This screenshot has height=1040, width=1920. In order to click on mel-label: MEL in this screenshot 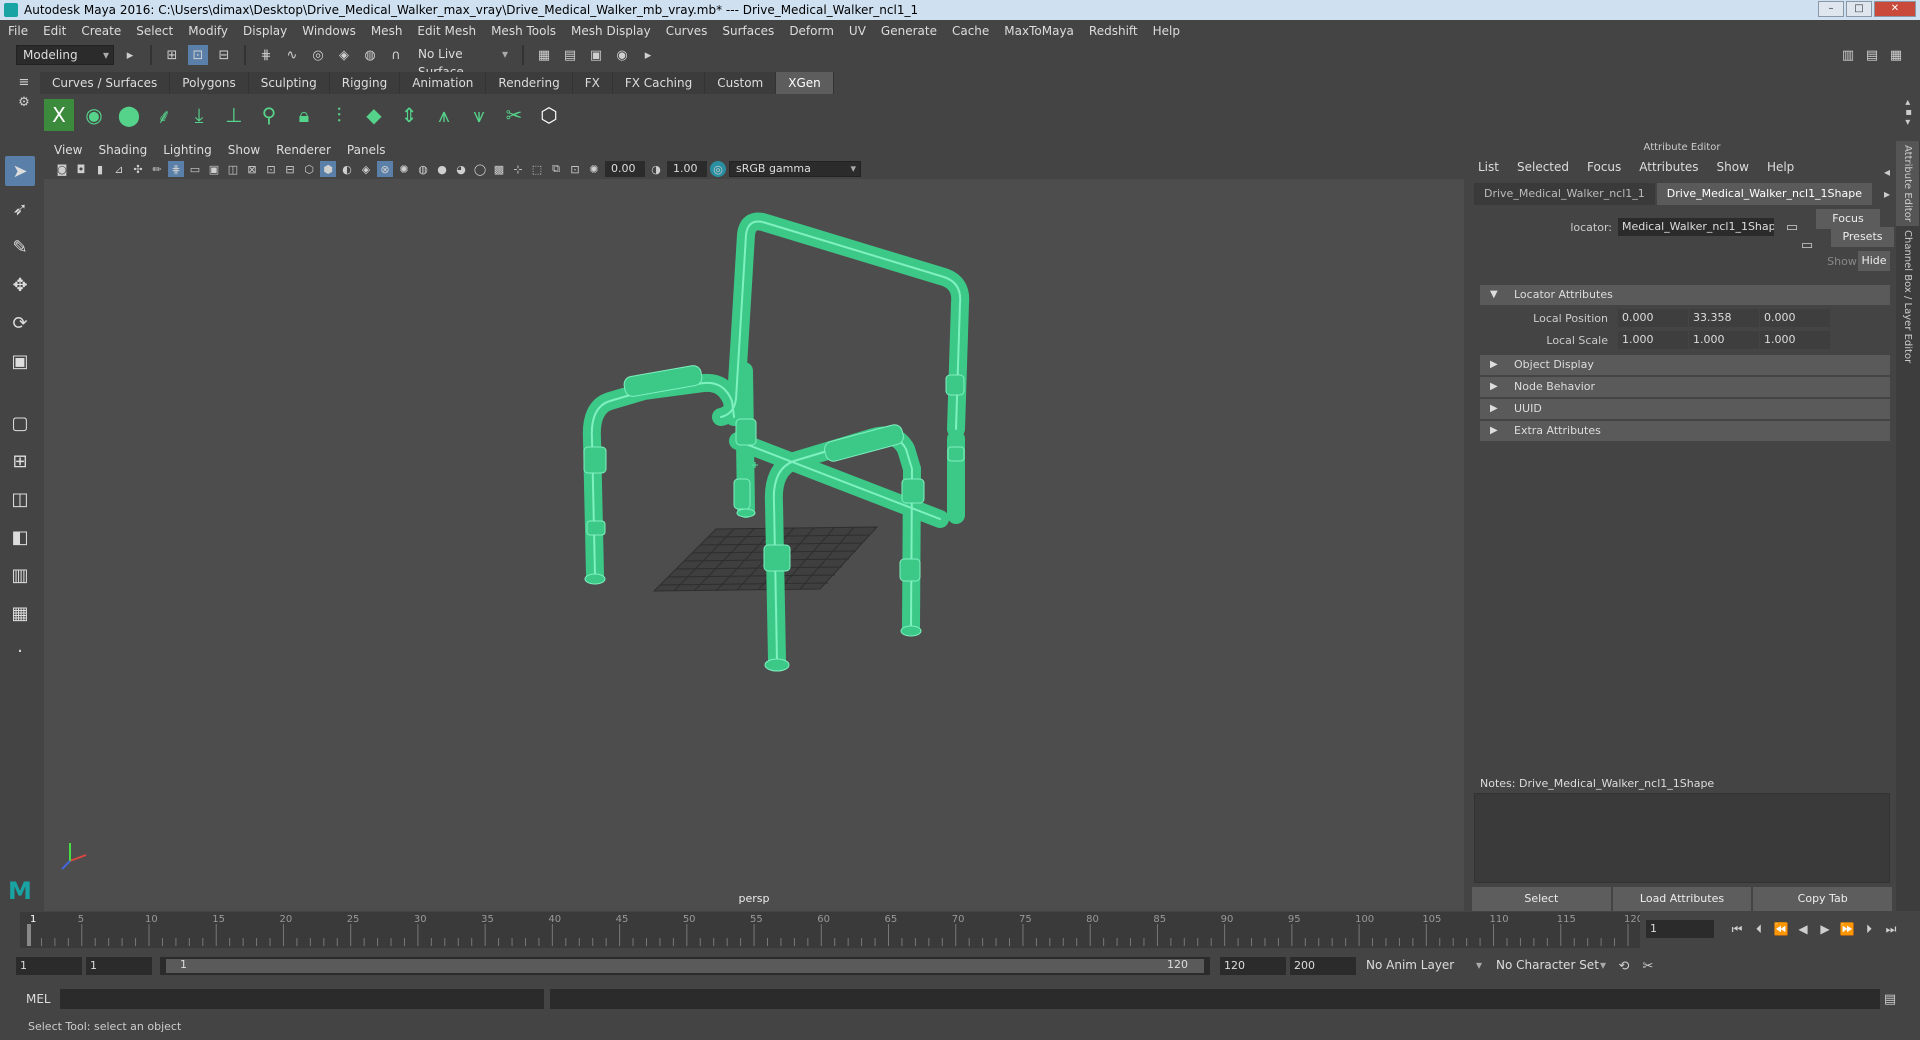, I will do `click(43, 999)`.